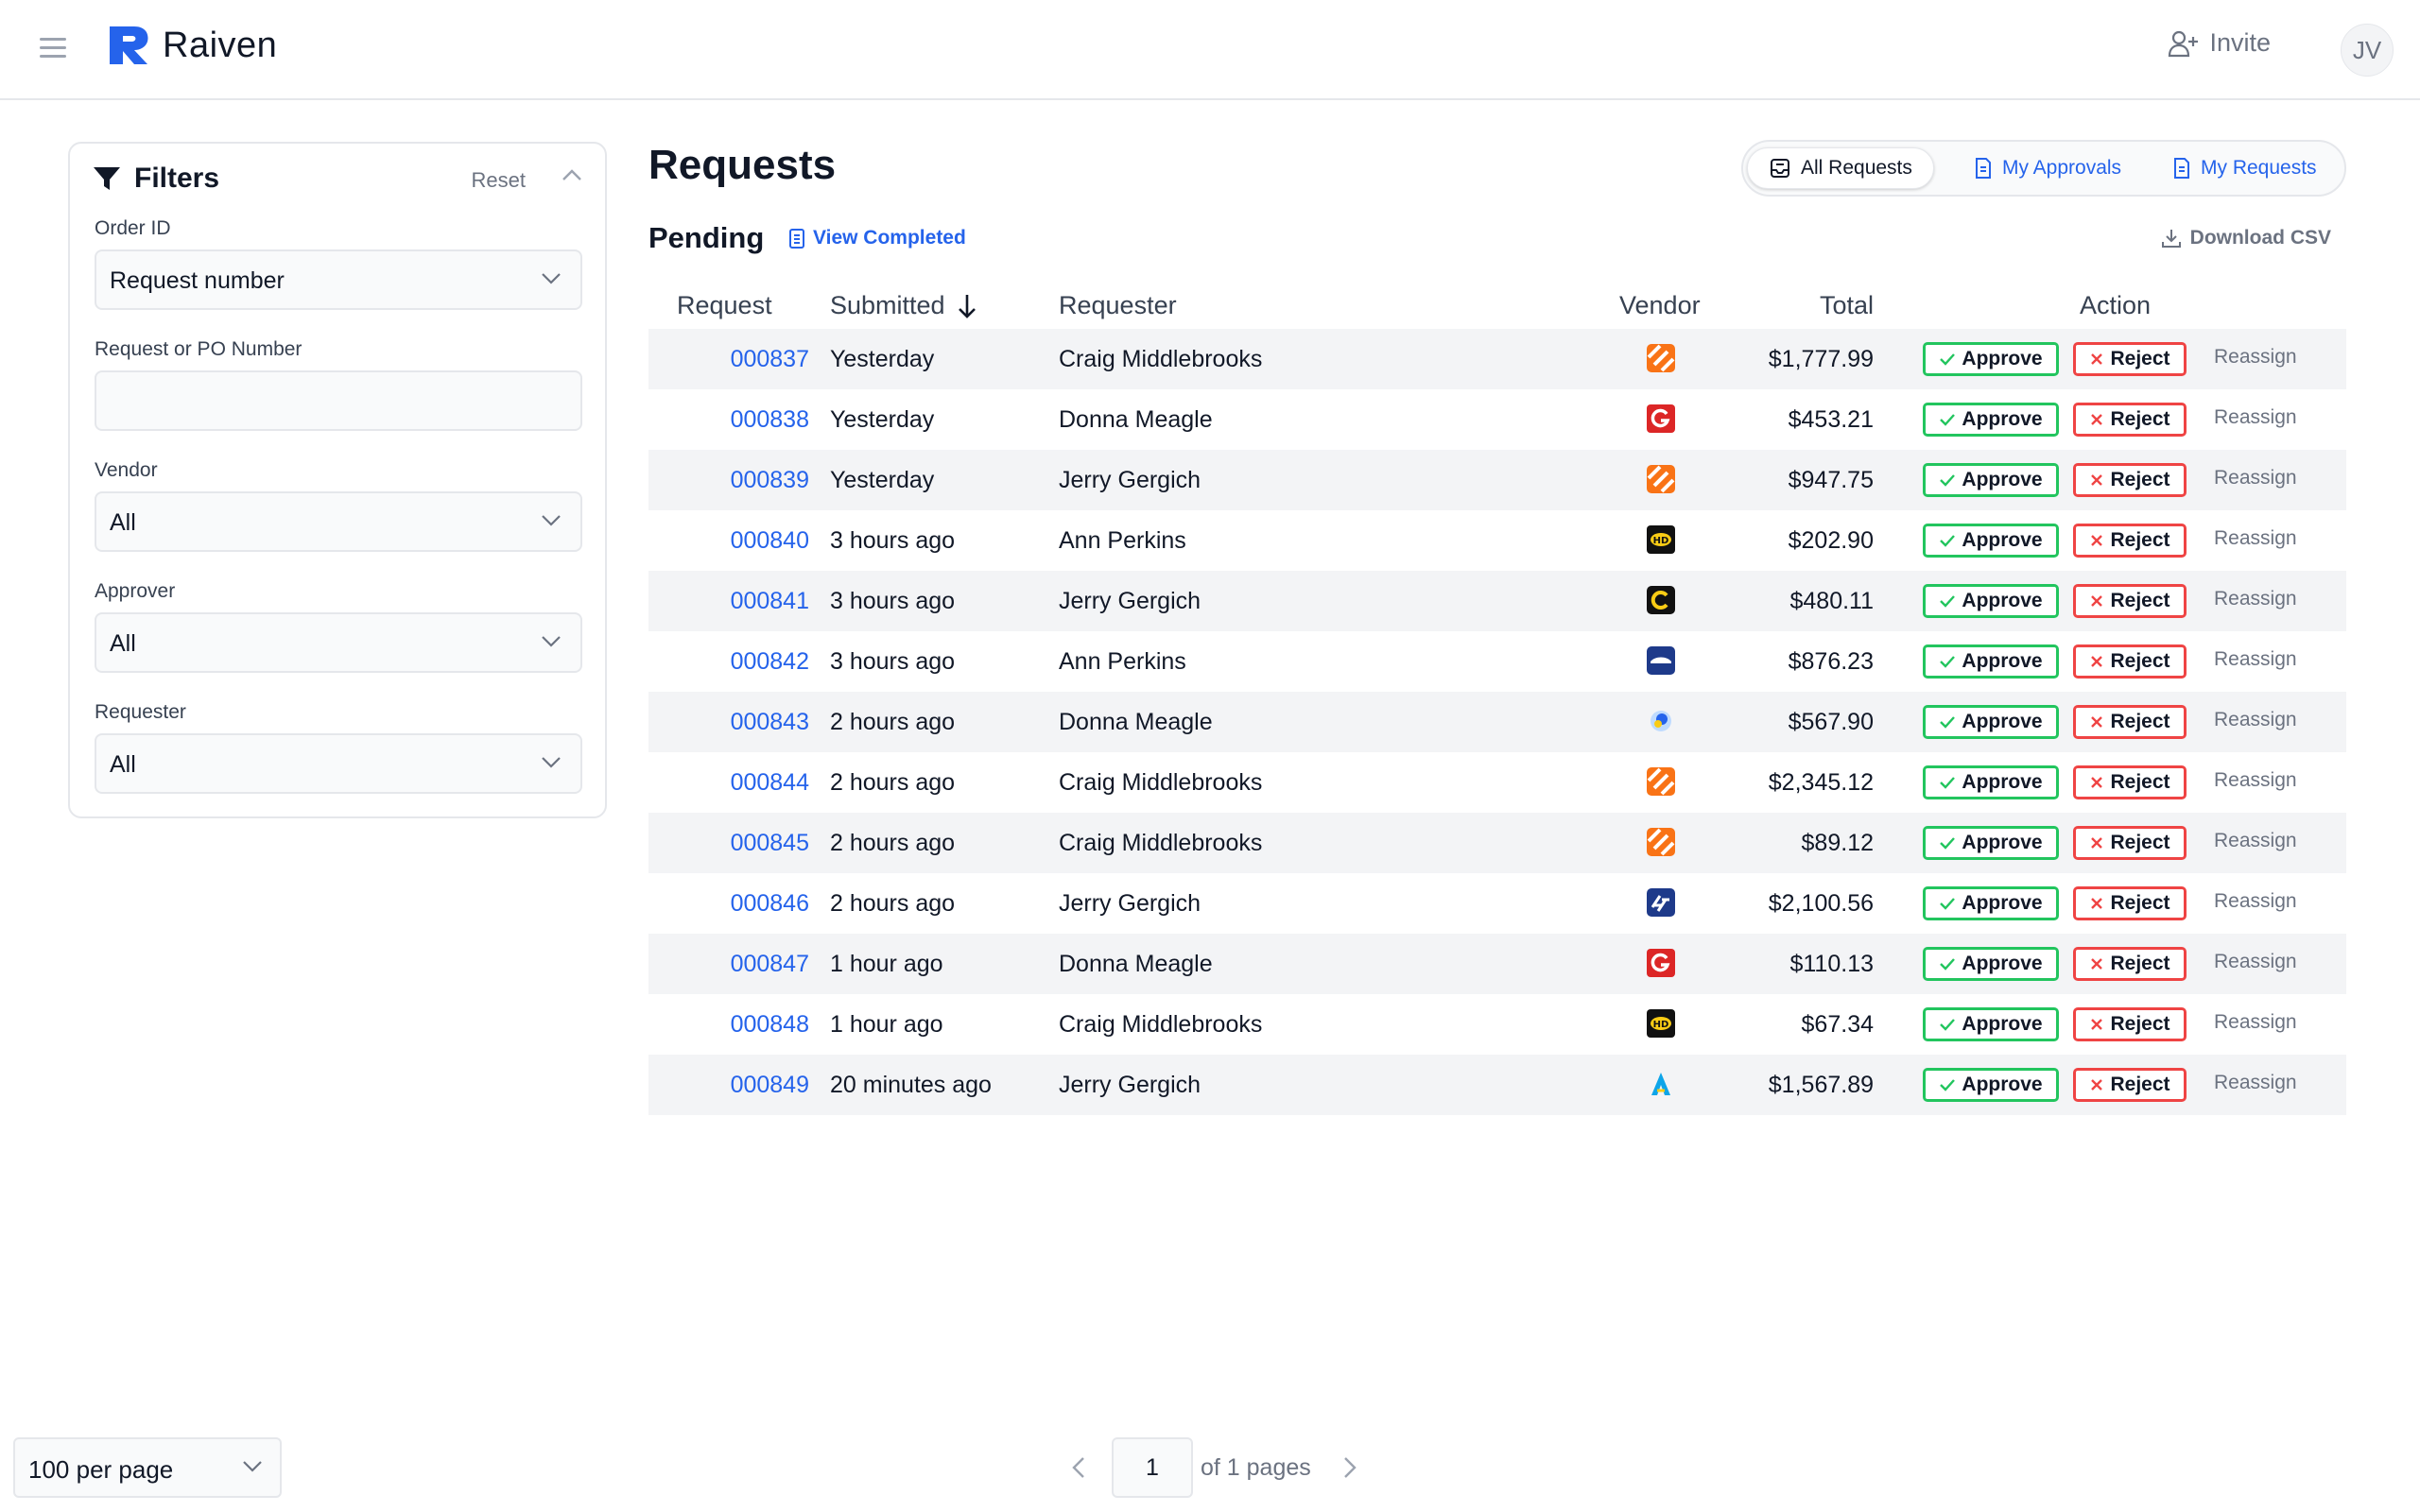 The height and width of the screenshot is (1512, 2420). Describe the element at coordinates (1130, 601) in the screenshot. I see `requester-cell: Jerry Gergich` at that location.